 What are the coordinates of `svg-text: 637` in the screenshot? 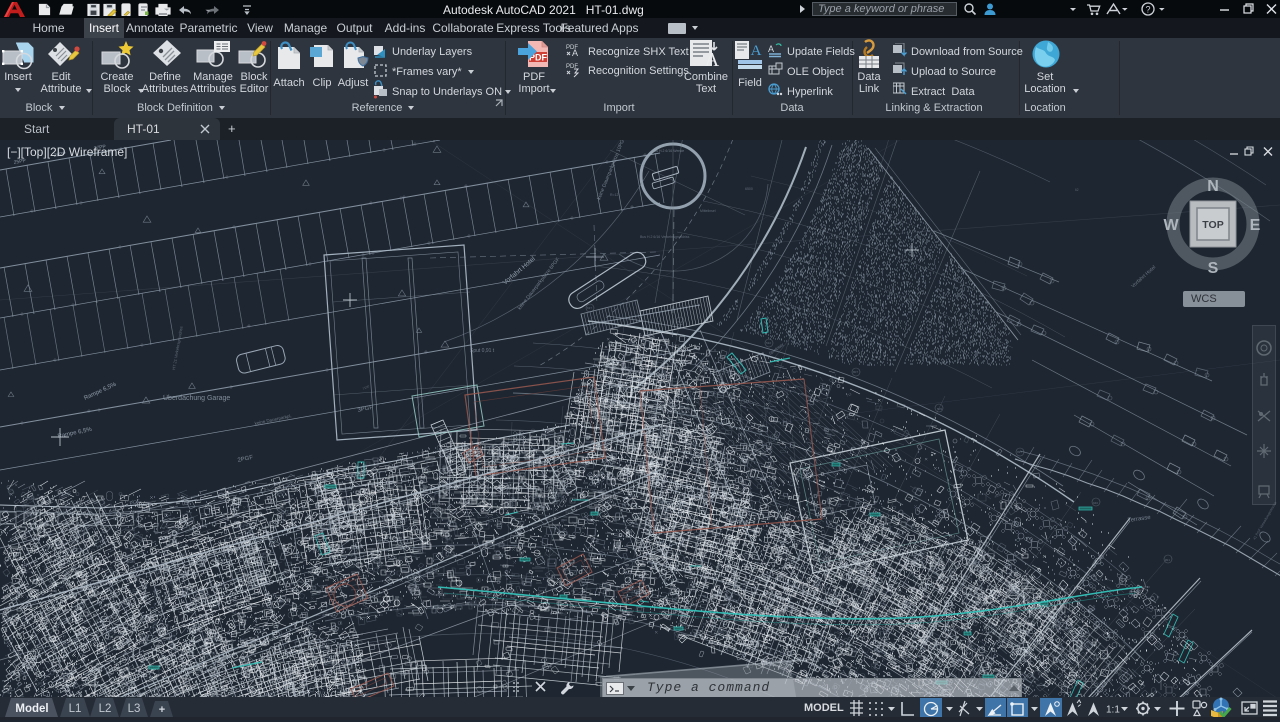 It's located at (589, 308).